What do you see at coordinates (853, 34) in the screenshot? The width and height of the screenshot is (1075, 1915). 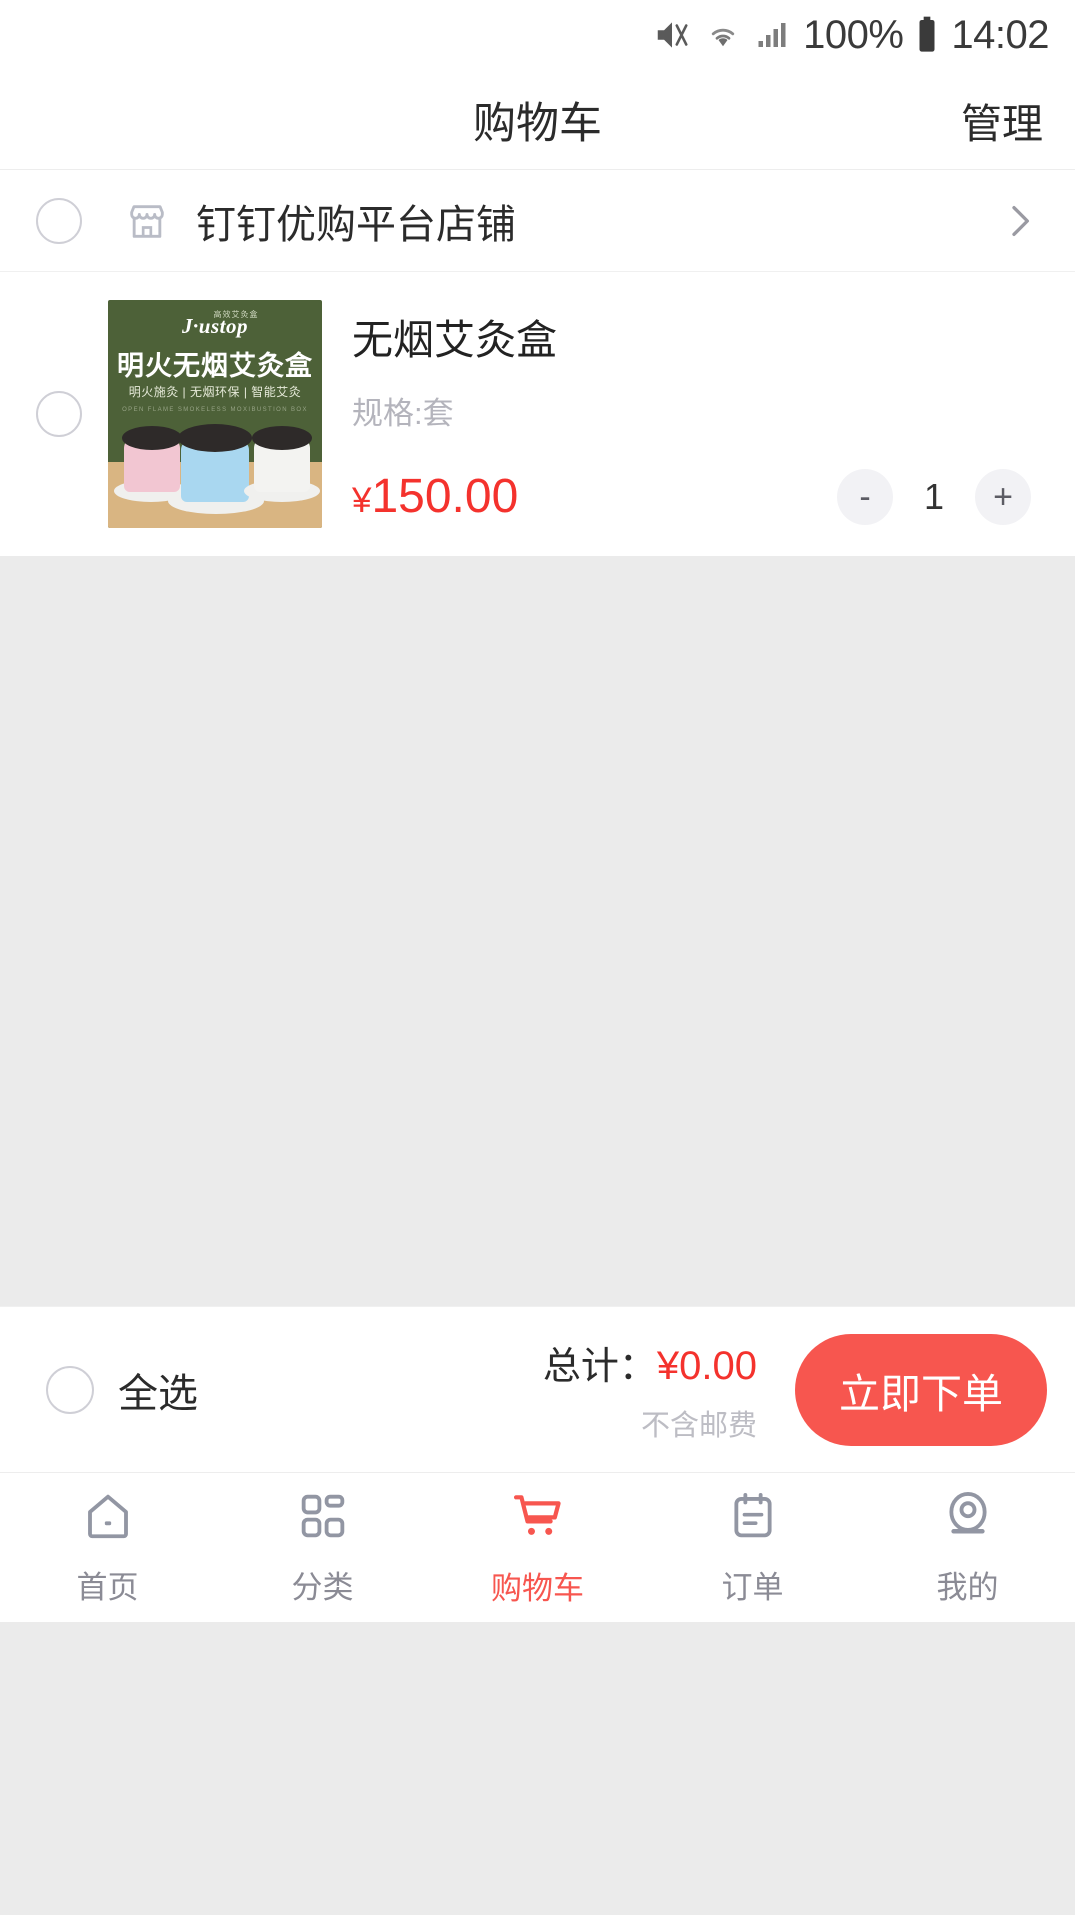 I see `battery-percent: 100%` at bounding box center [853, 34].